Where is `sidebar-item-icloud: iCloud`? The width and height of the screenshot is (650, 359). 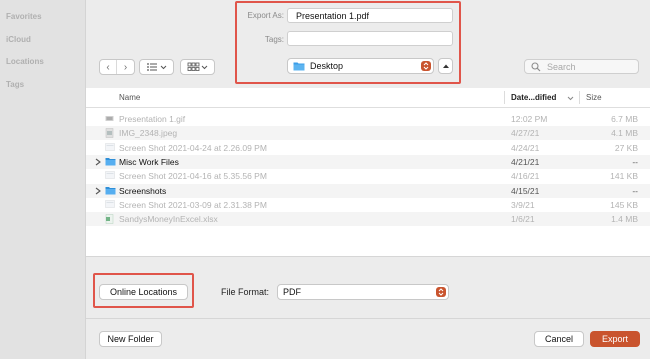 sidebar-item-icloud: iCloud is located at coordinates (18, 39).